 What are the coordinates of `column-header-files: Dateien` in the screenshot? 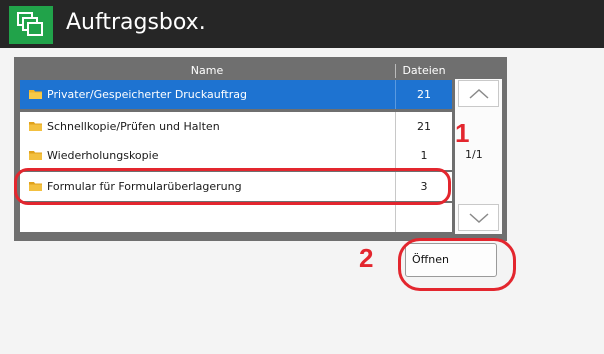 It's located at (424, 71).